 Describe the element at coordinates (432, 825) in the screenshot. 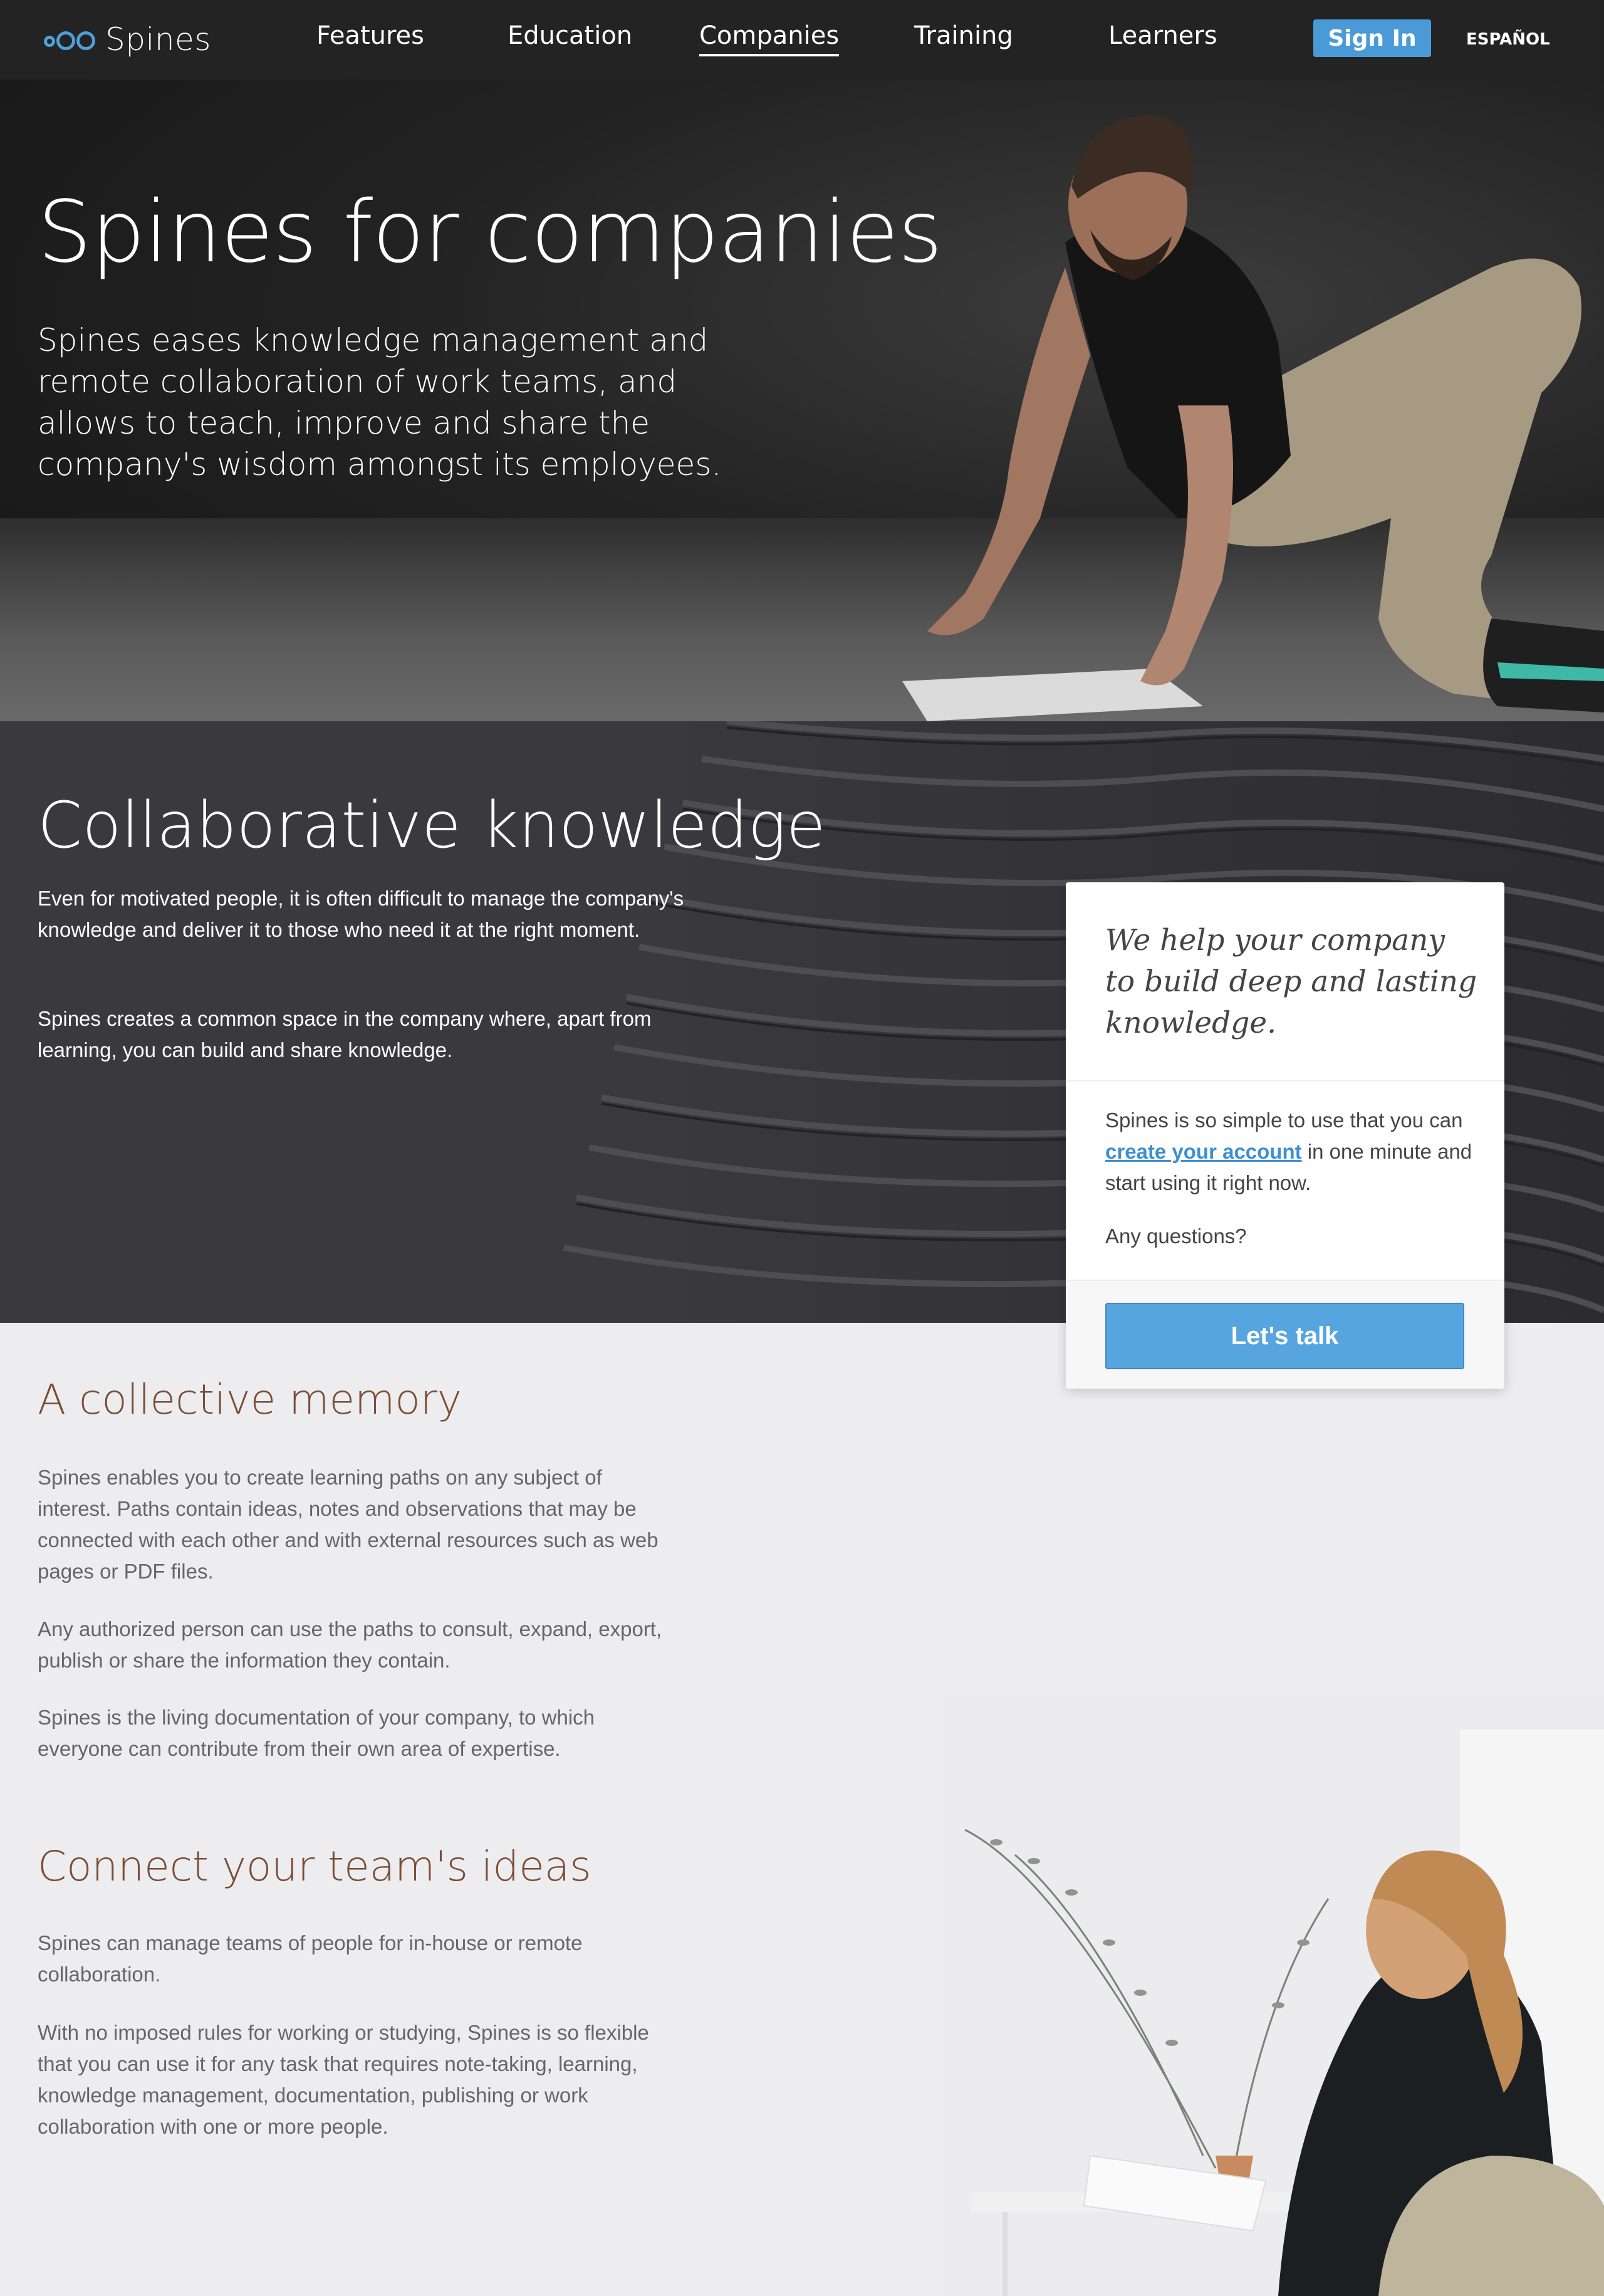

I see `collab-title: Collaborative knowledge` at that location.